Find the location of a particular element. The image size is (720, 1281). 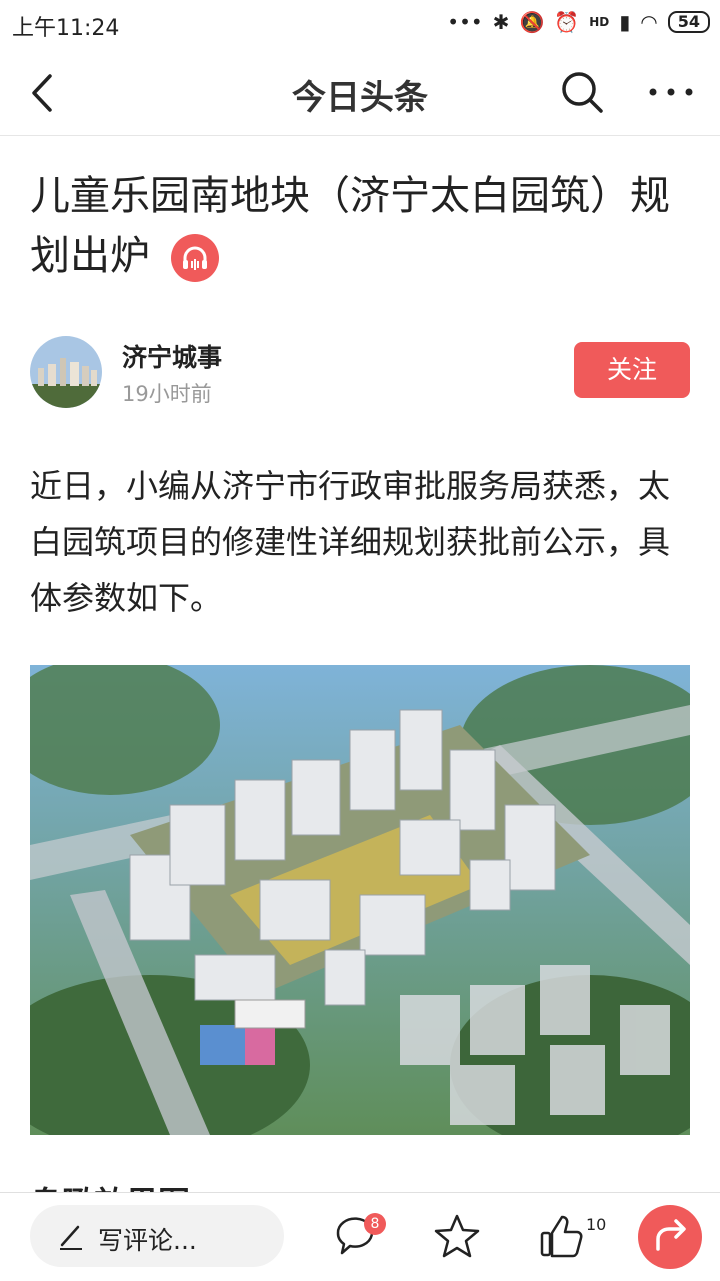

like-count: 10 is located at coordinates (596, 1224).